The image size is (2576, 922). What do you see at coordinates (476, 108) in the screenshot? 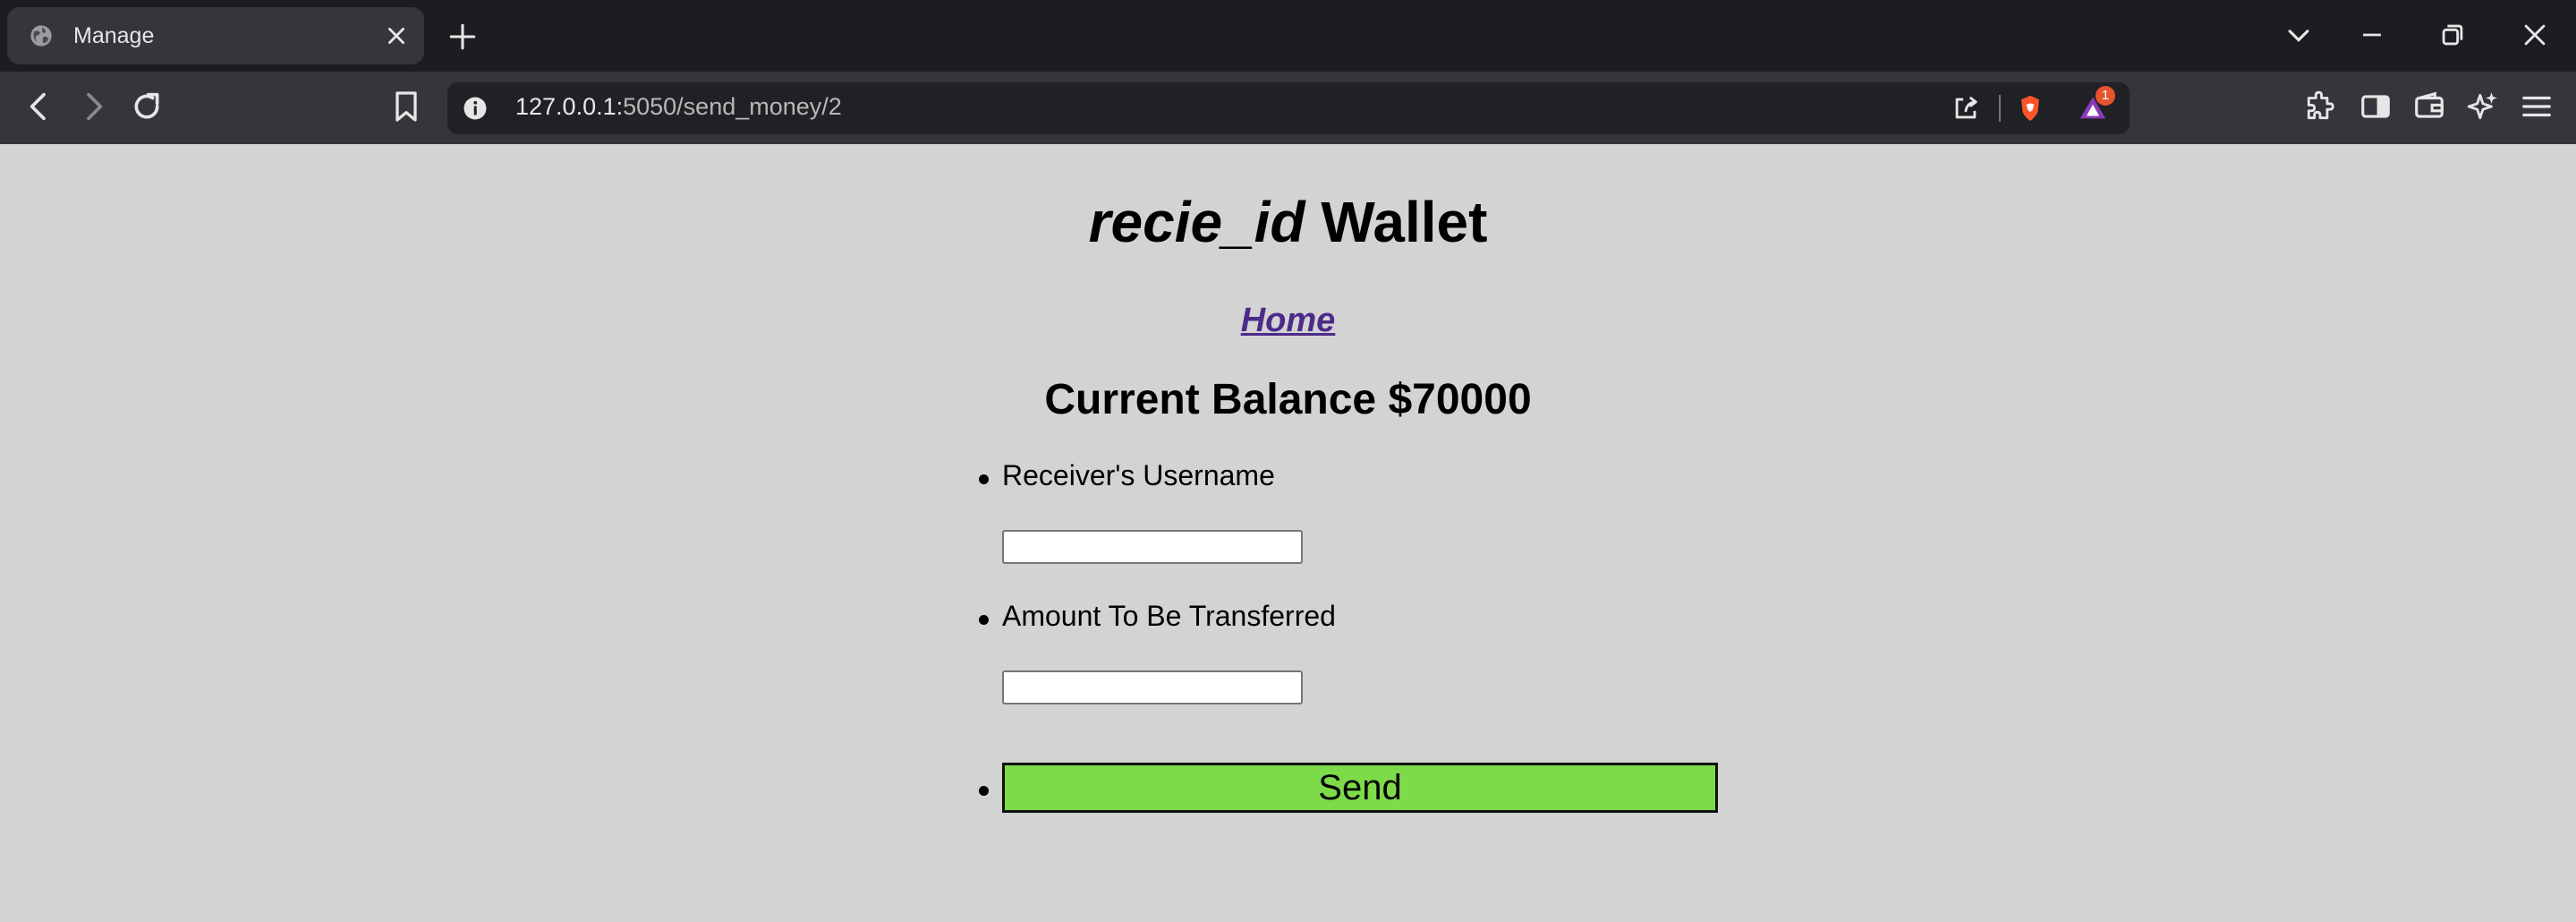
I see `site-info-icon` at bounding box center [476, 108].